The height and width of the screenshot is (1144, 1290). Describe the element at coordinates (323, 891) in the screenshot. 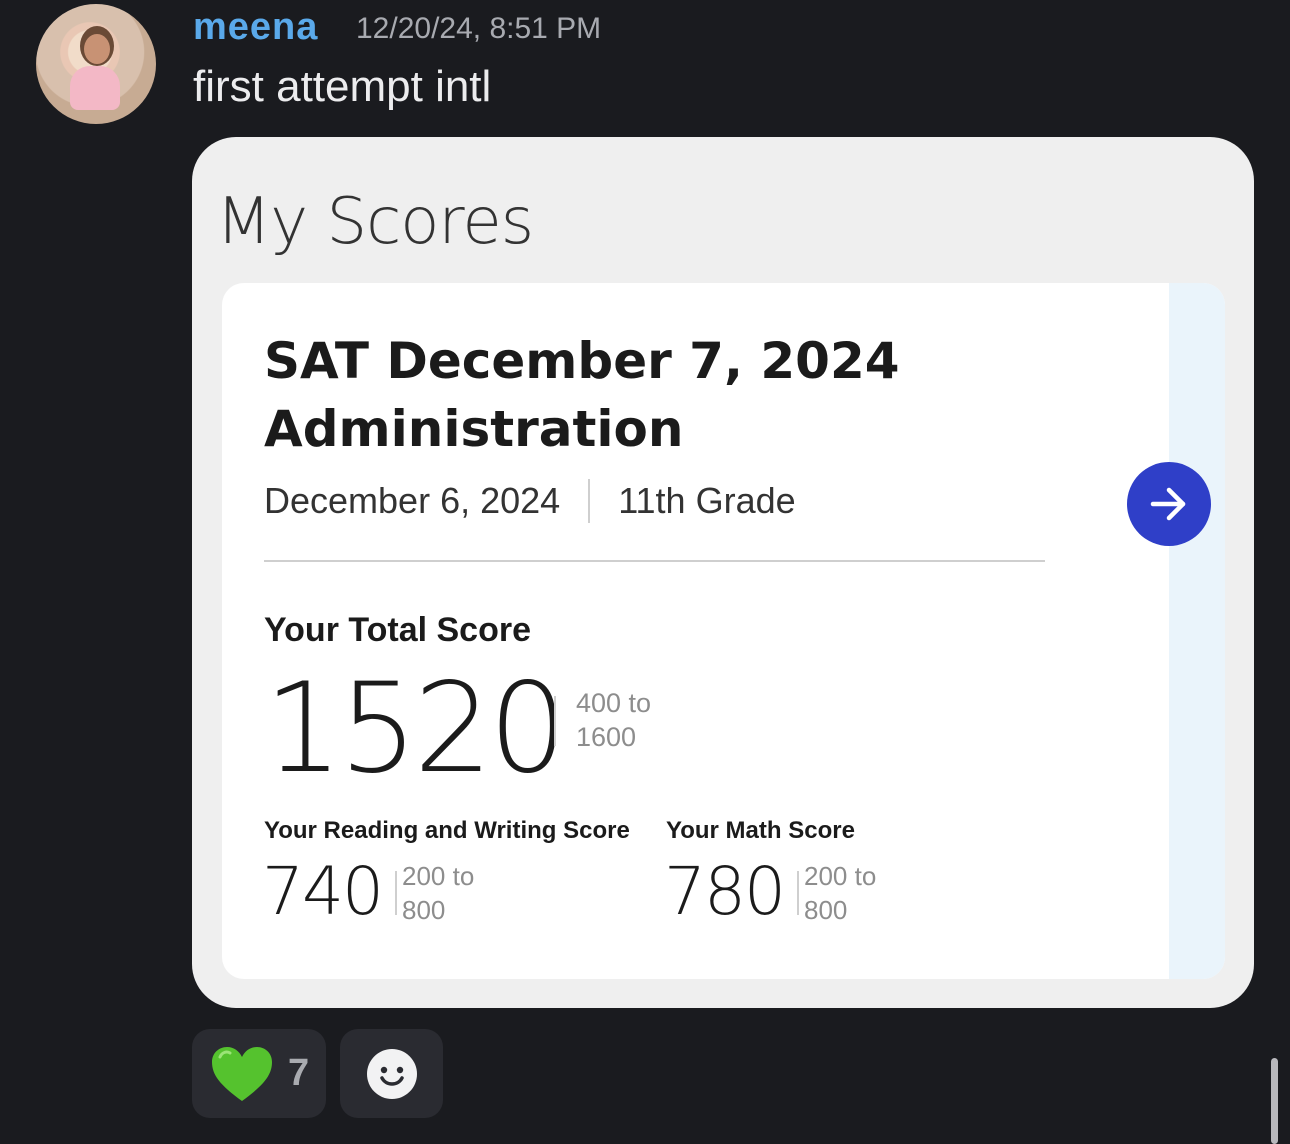

I see `rw-score-value: 740` at that location.